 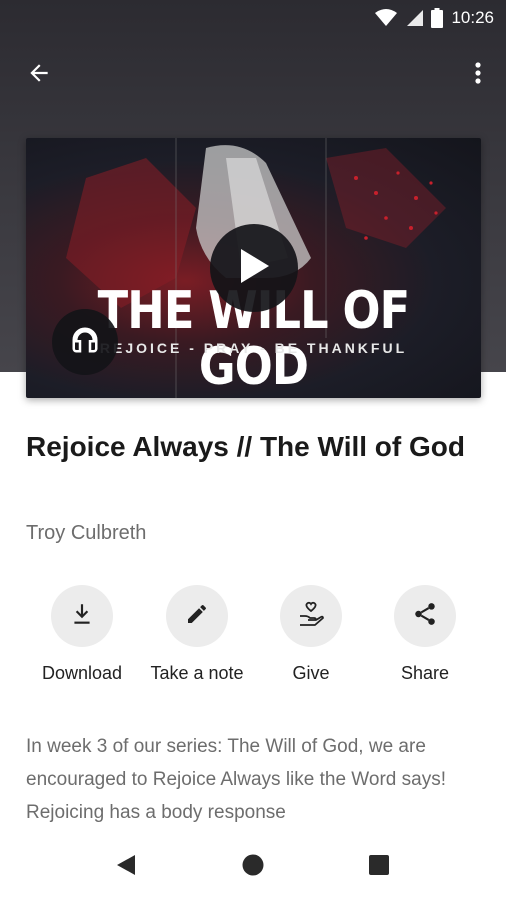 I want to click on arrow-back-icon, so click(x=39, y=75).